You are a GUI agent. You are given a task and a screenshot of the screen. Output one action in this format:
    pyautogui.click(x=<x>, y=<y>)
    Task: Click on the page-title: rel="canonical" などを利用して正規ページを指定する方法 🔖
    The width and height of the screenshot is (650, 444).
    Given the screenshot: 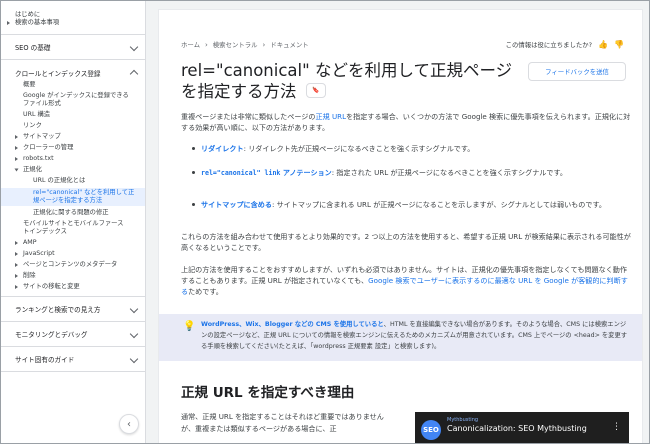 What is the action you would take?
    pyautogui.click(x=351, y=81)
    